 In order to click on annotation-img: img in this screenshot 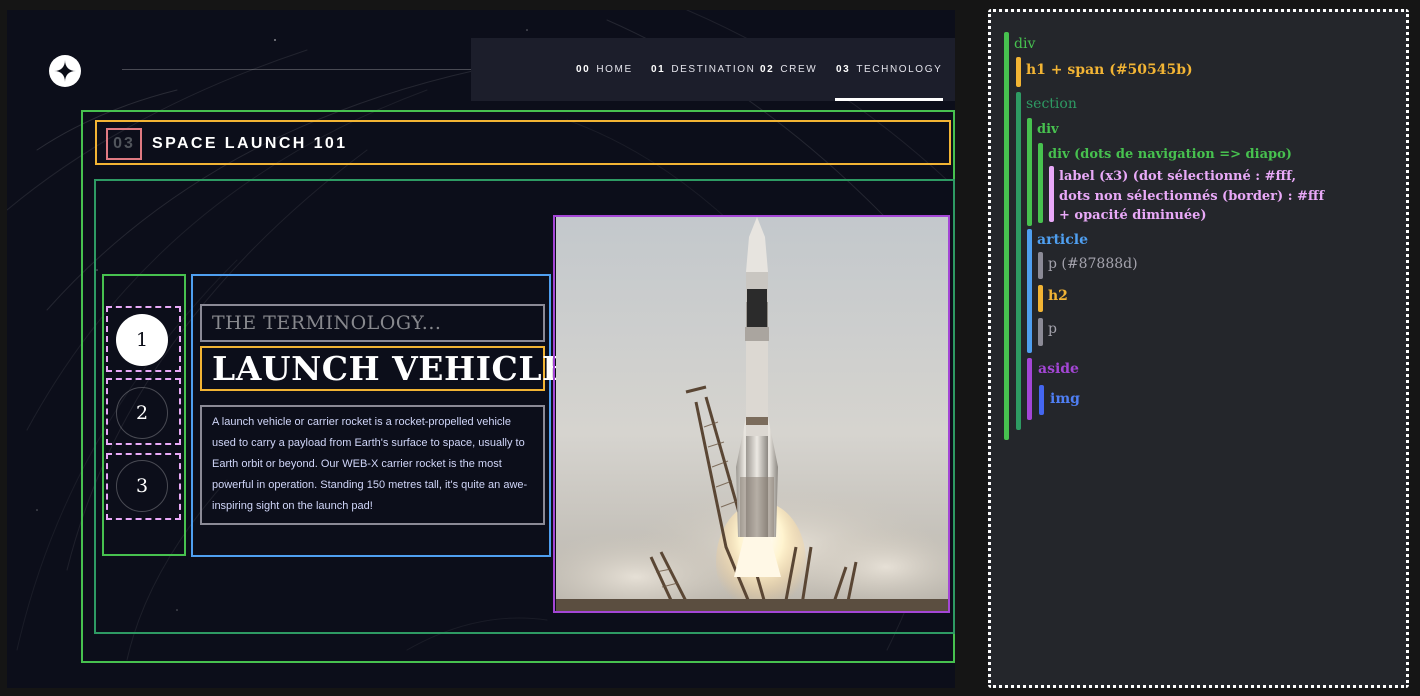, I will do `click(1065, 399)`.